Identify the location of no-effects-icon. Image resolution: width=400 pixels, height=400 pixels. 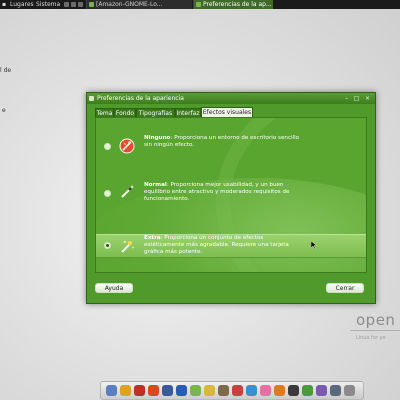
(127, 146).